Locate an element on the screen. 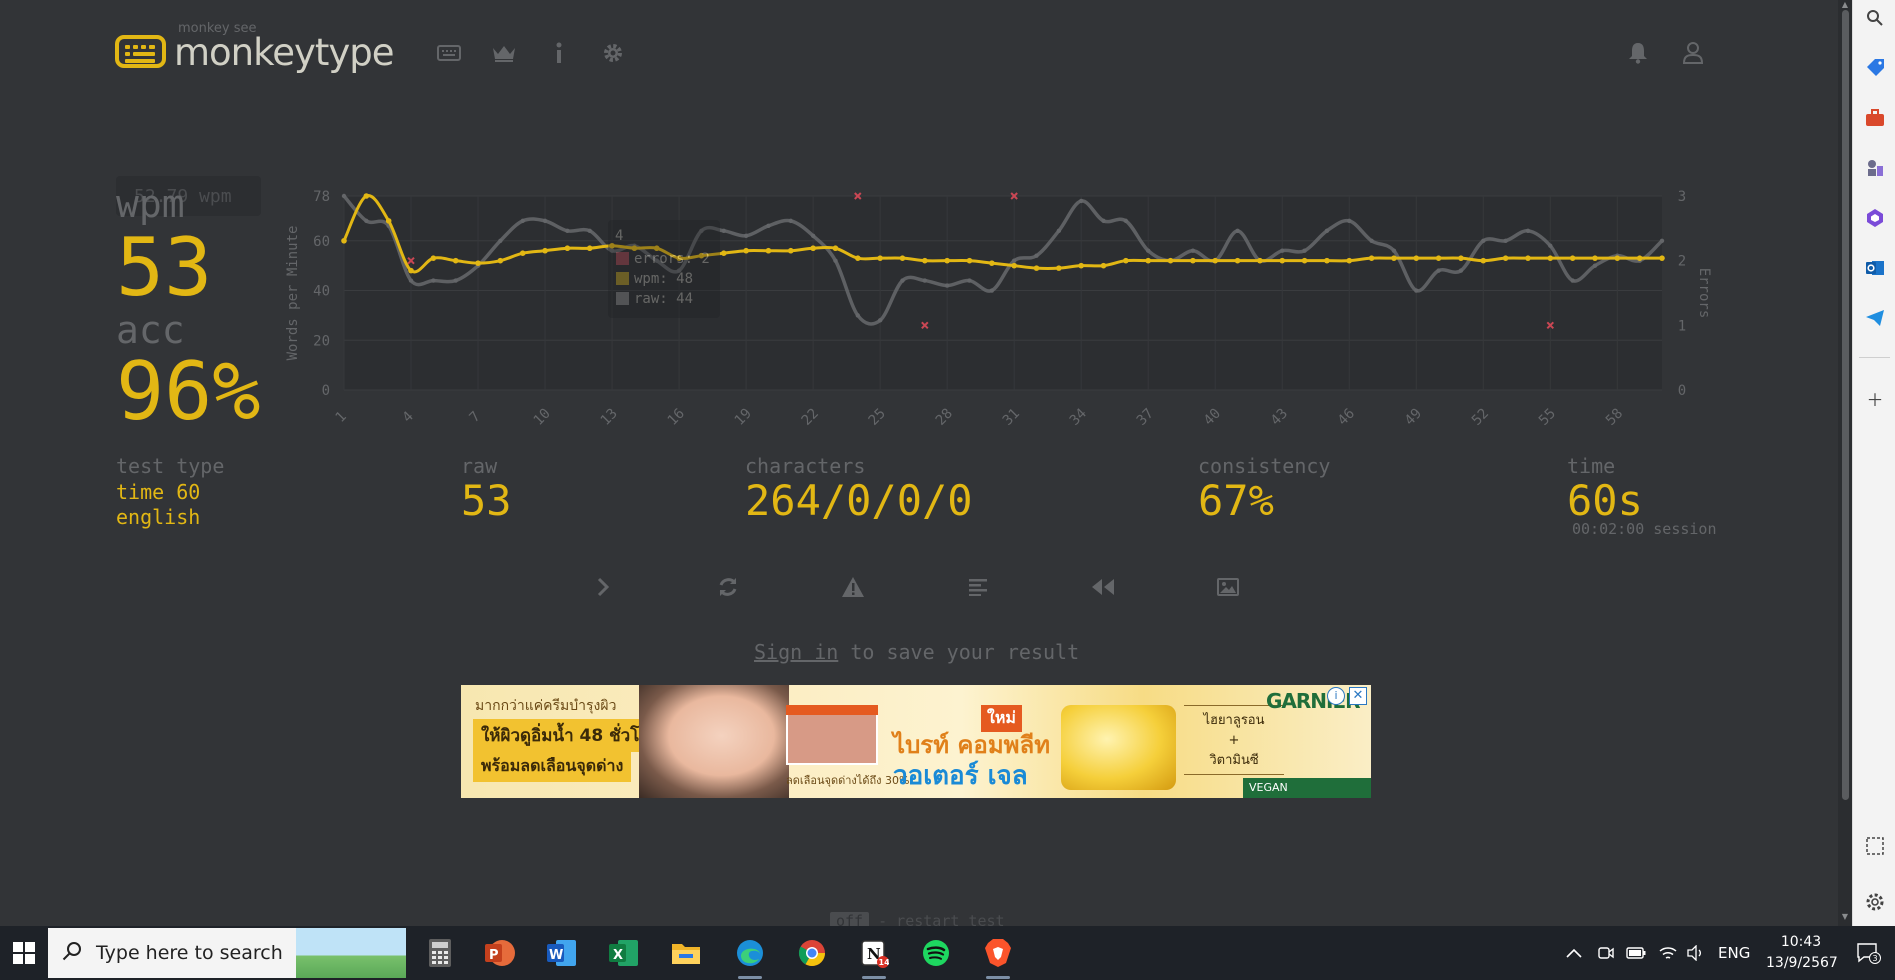 The width and height of the screenshot is (1895, 980). file-explorer-app-icon is located at coordinates (686, 953).